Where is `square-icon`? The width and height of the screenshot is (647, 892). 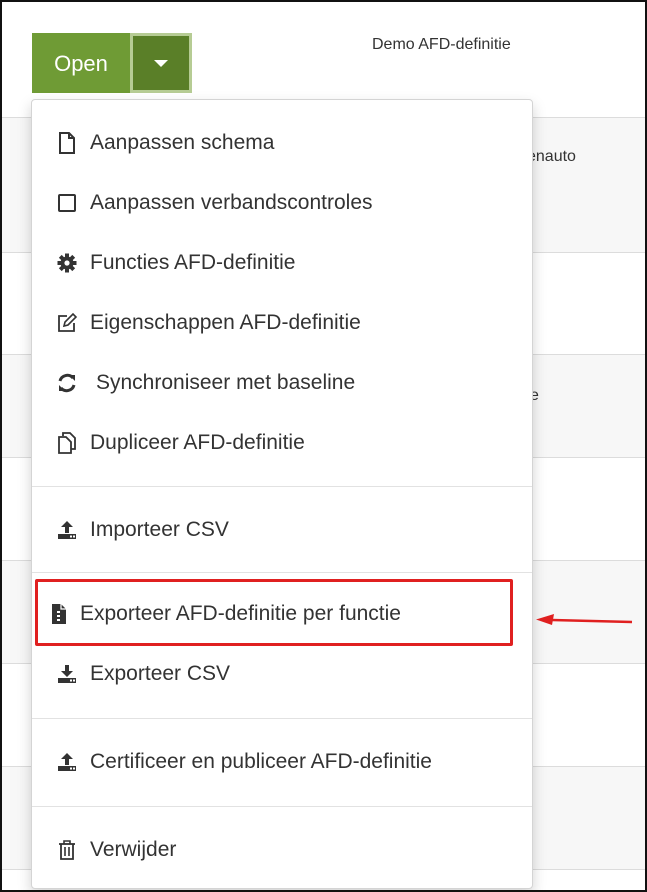 square-icon is located at coordinates (67, 203).